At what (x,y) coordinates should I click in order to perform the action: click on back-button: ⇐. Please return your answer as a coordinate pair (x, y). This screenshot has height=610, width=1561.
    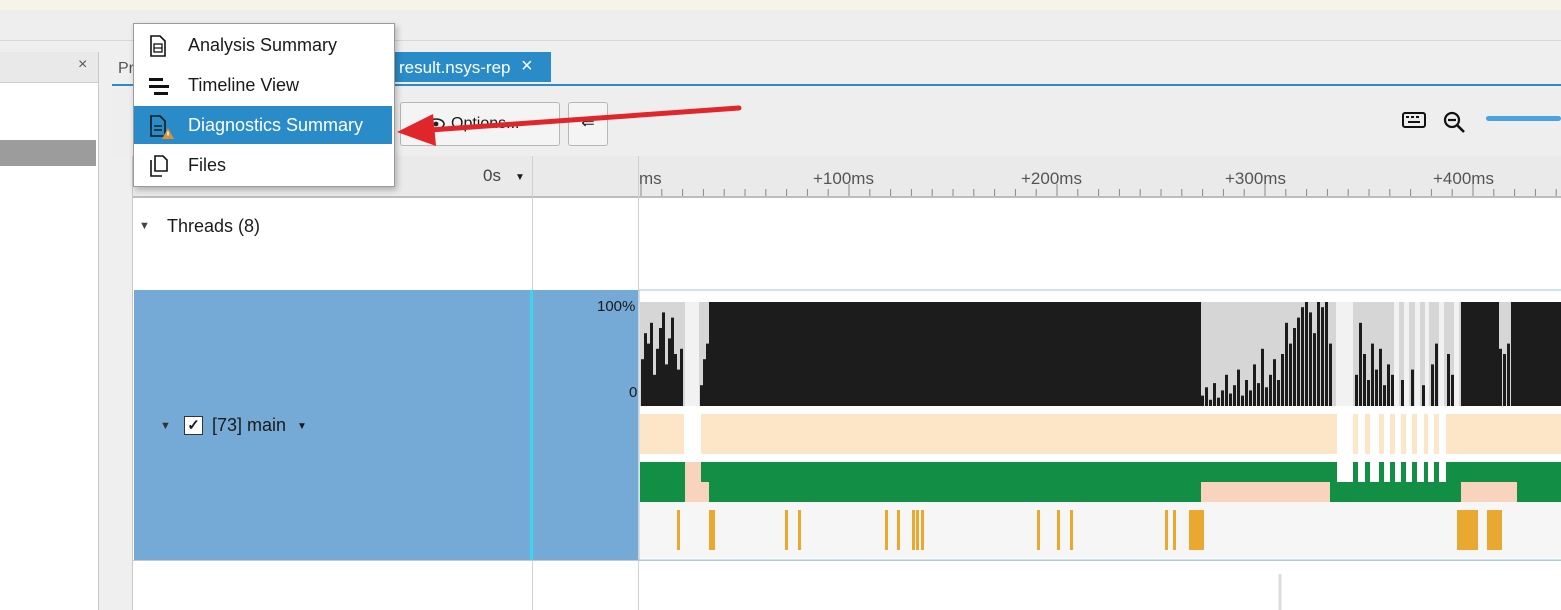
    Looking at the image, I should click on (588, 124).